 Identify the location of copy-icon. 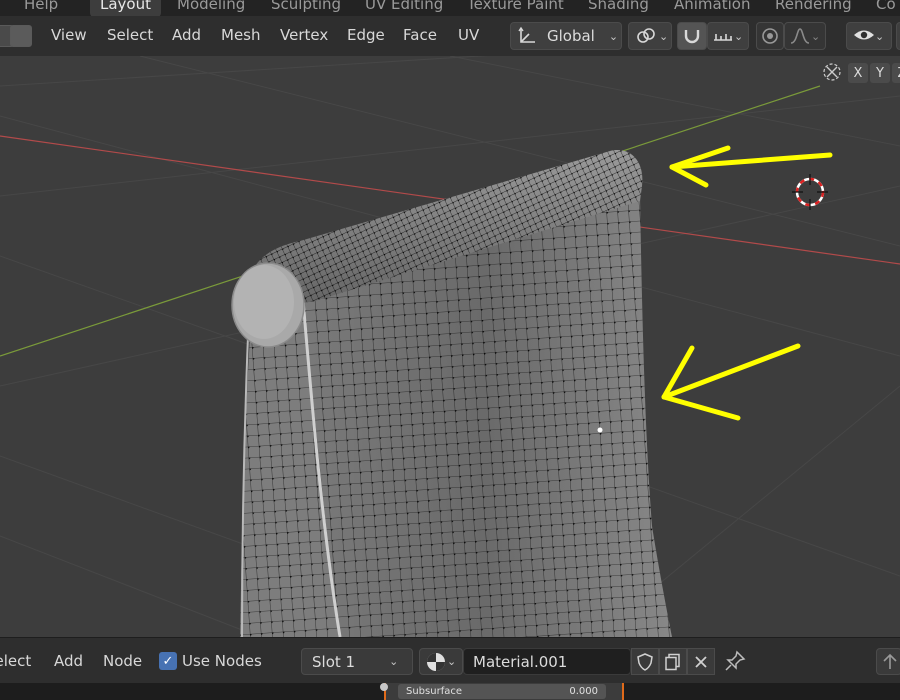
(672, 661).